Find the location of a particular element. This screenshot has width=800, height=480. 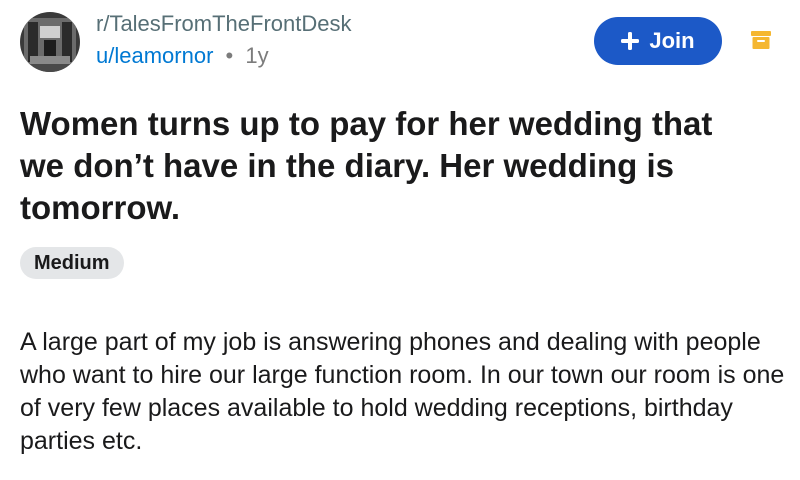

post-meta: u/leamornor • 1y is located at coordinates (182, 56).